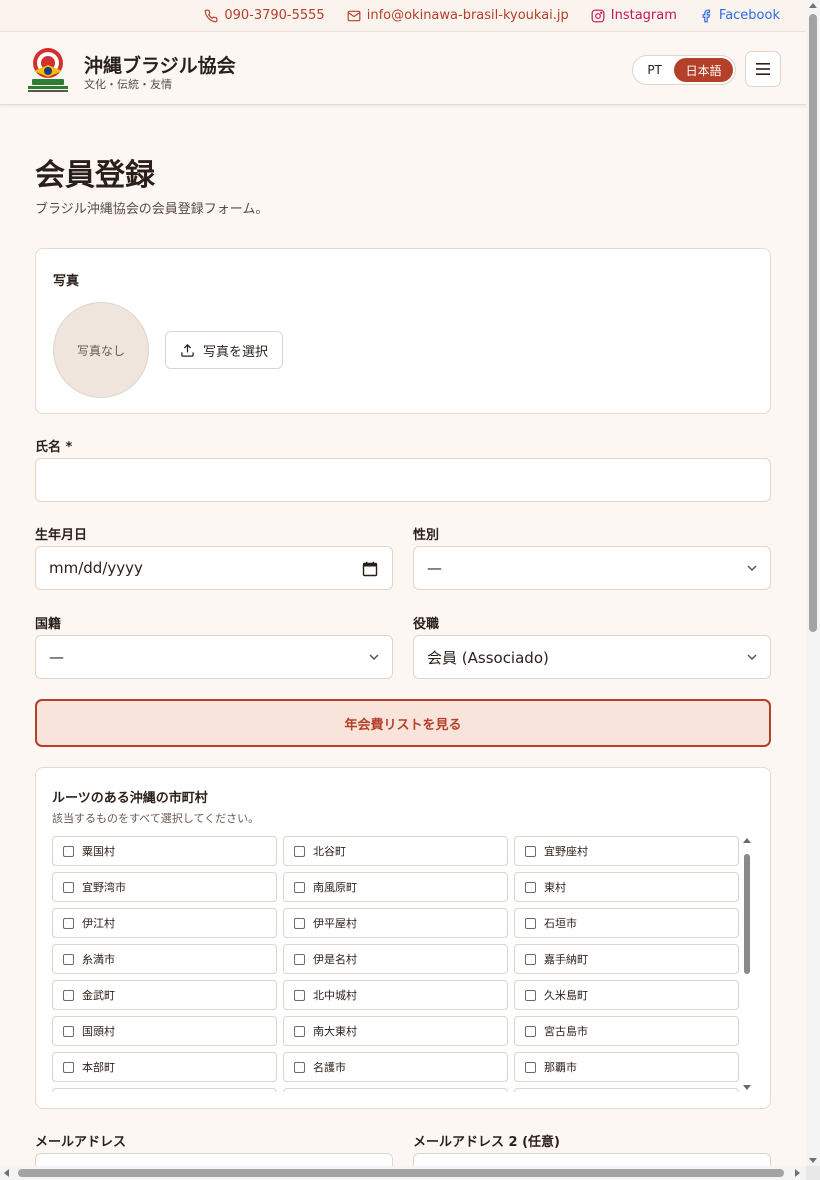  Describe the element at coordinates (797, 1173) in the screenshot. I see `scroll-right-arrow-icon` at that location.